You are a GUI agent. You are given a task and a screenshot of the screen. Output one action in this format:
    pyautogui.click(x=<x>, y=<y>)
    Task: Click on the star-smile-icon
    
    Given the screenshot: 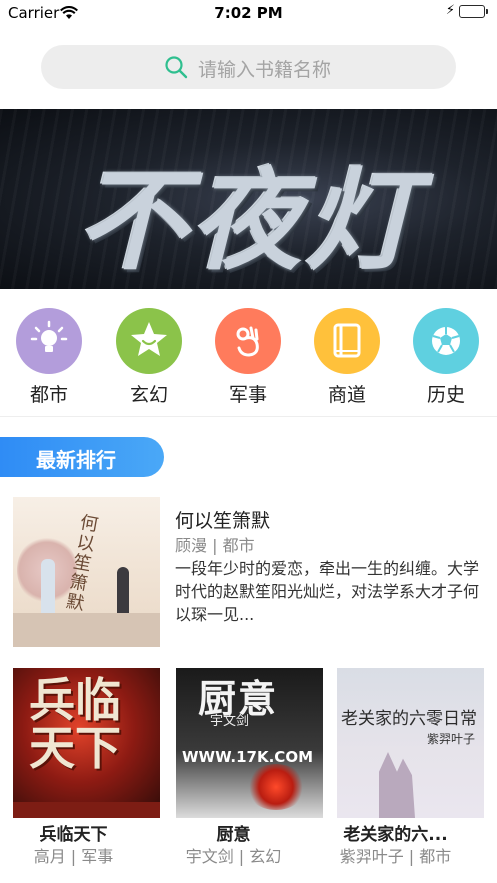 What is the action you would take?
    pyautogui.click(x=149, y=341)
    